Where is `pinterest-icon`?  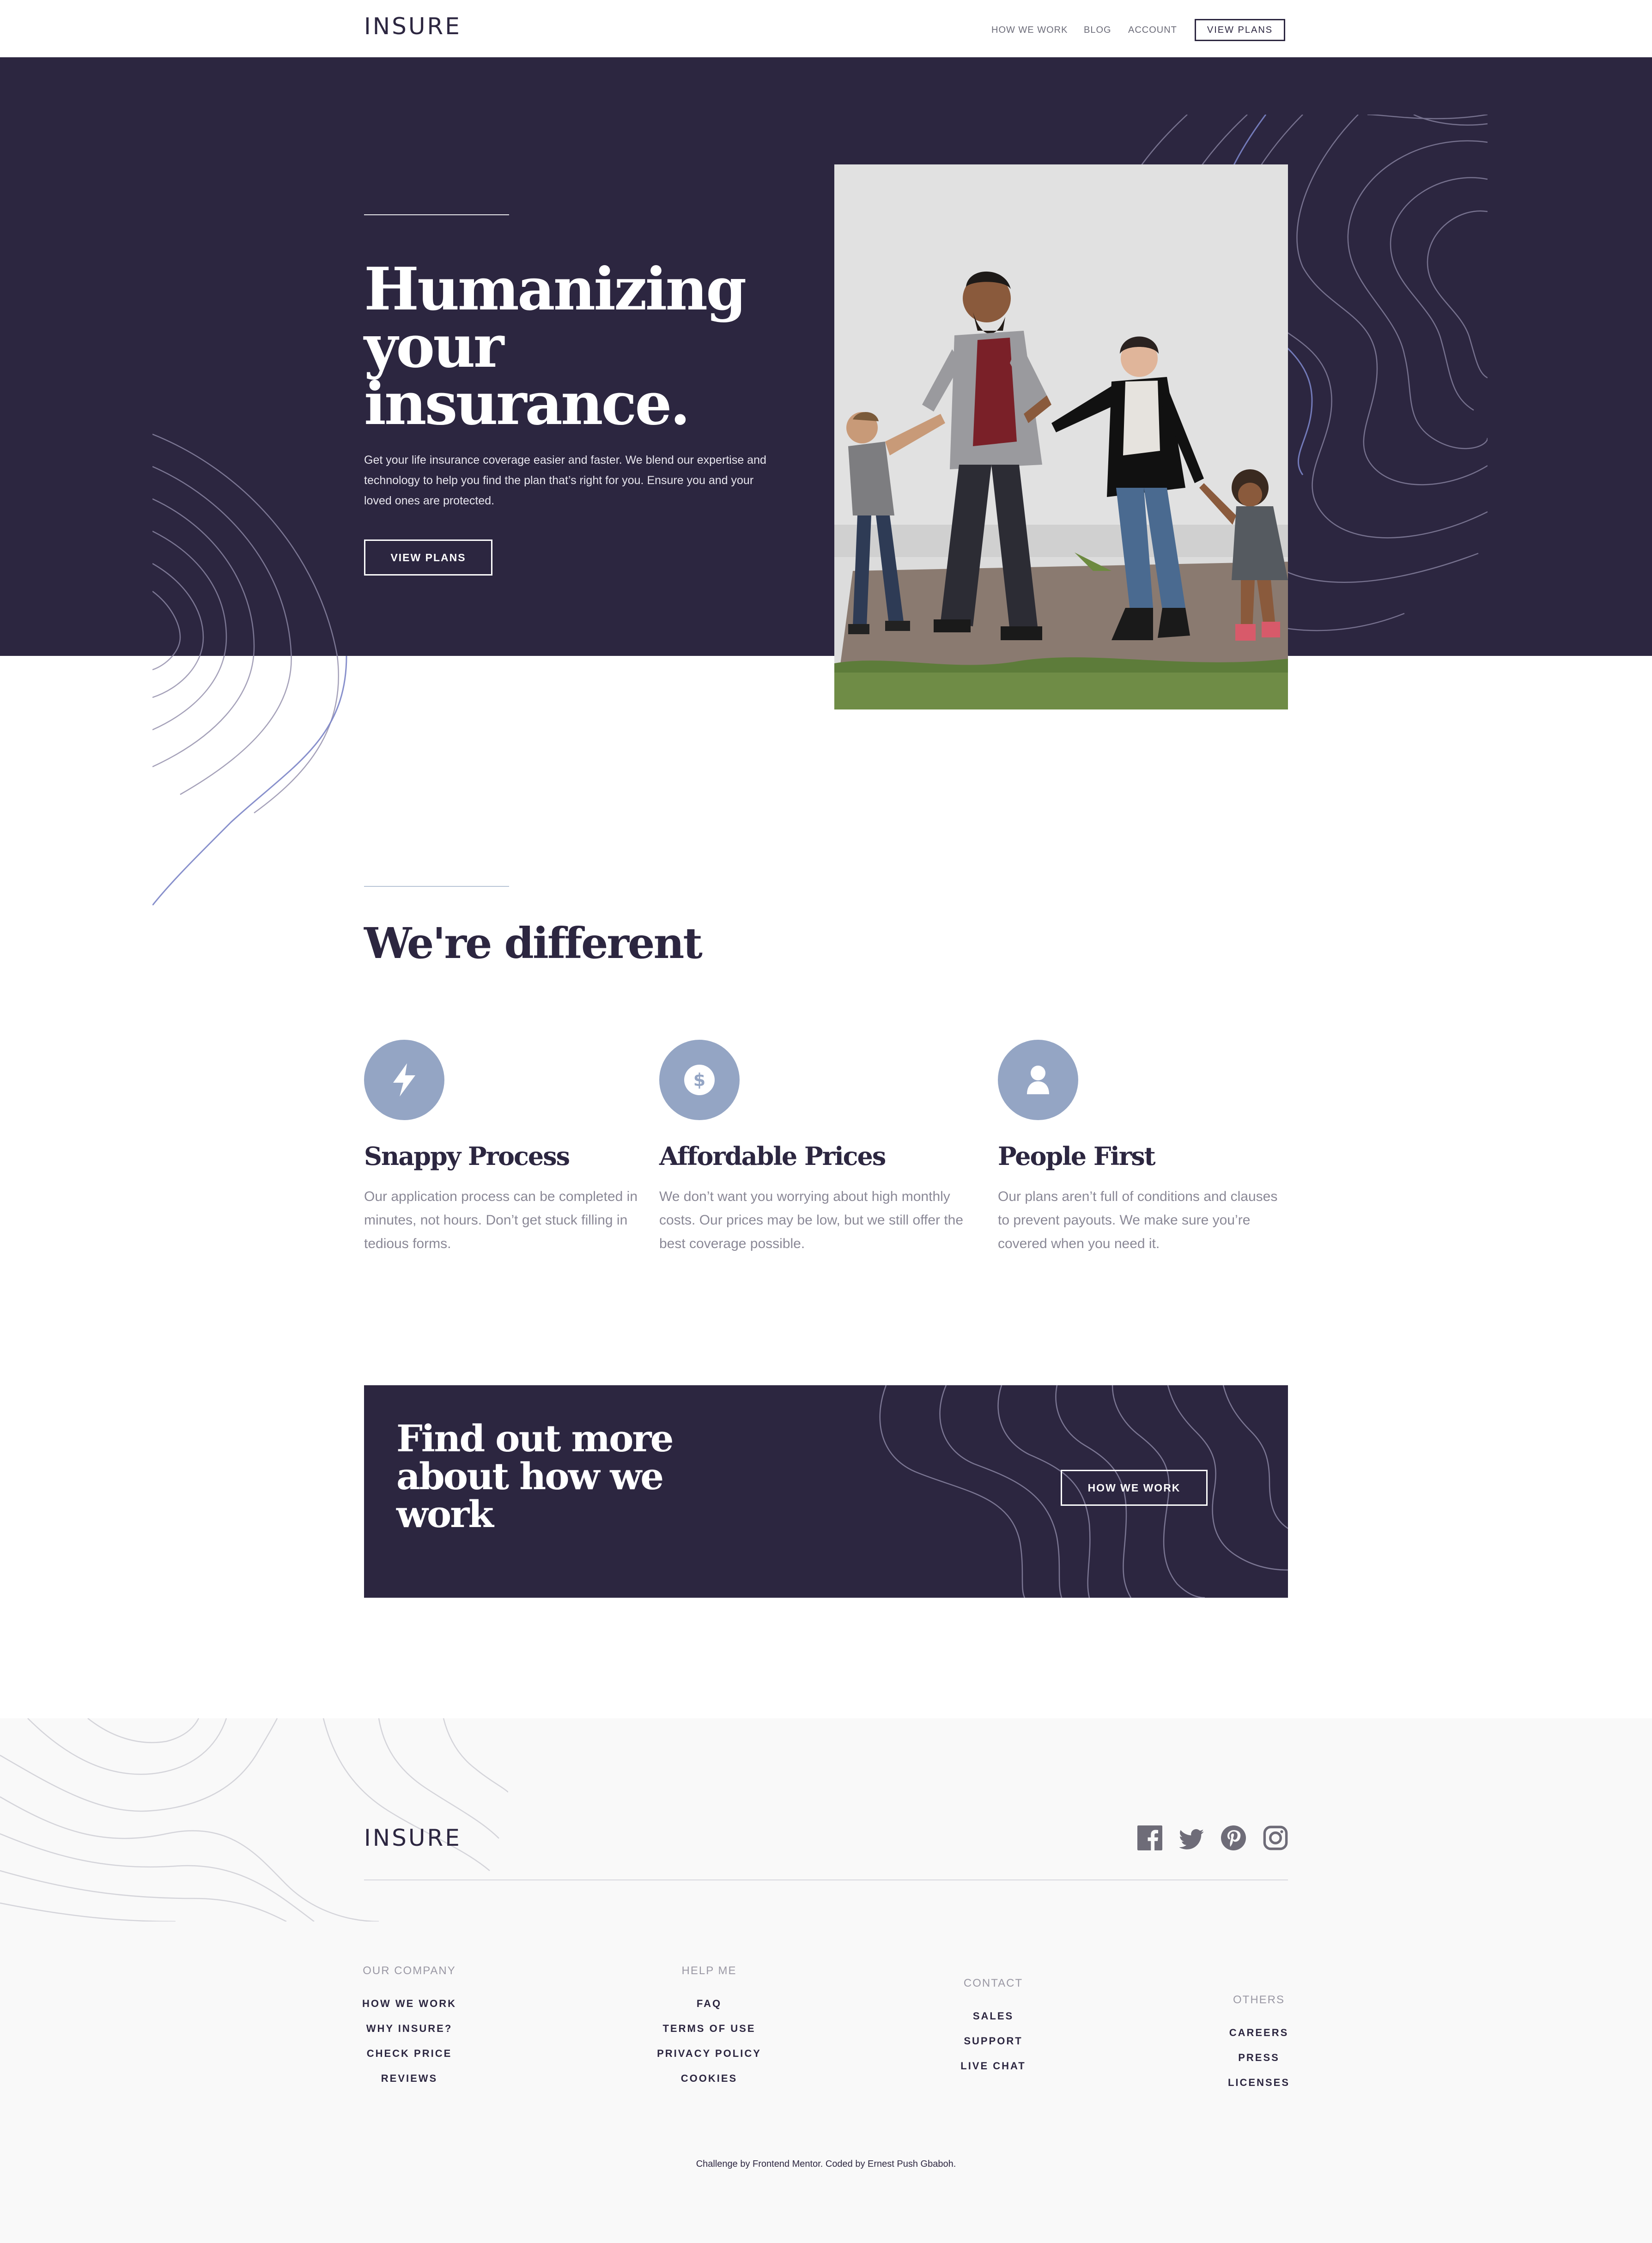
pinterest-icon is located at coordinates (1233, 1837).